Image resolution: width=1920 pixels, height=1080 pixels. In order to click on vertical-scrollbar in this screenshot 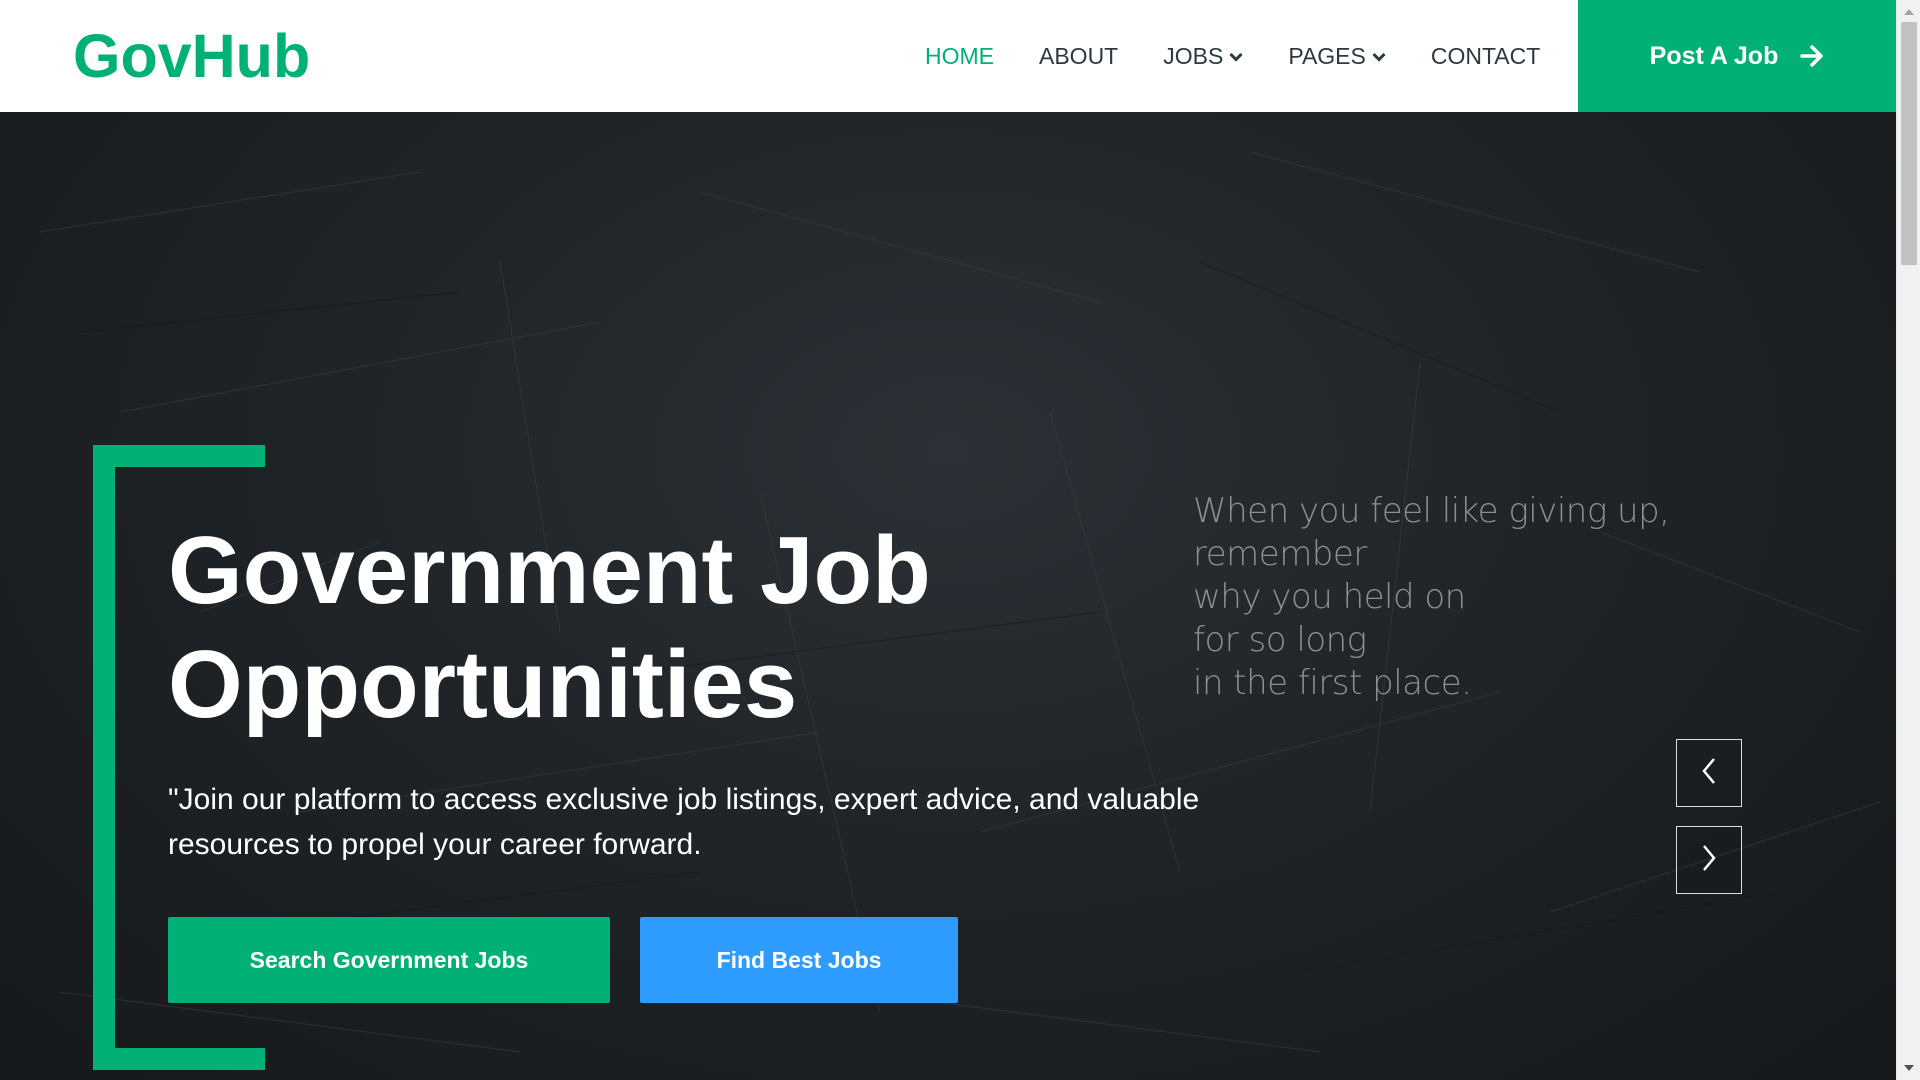, I will do `click(1908, 540)`.